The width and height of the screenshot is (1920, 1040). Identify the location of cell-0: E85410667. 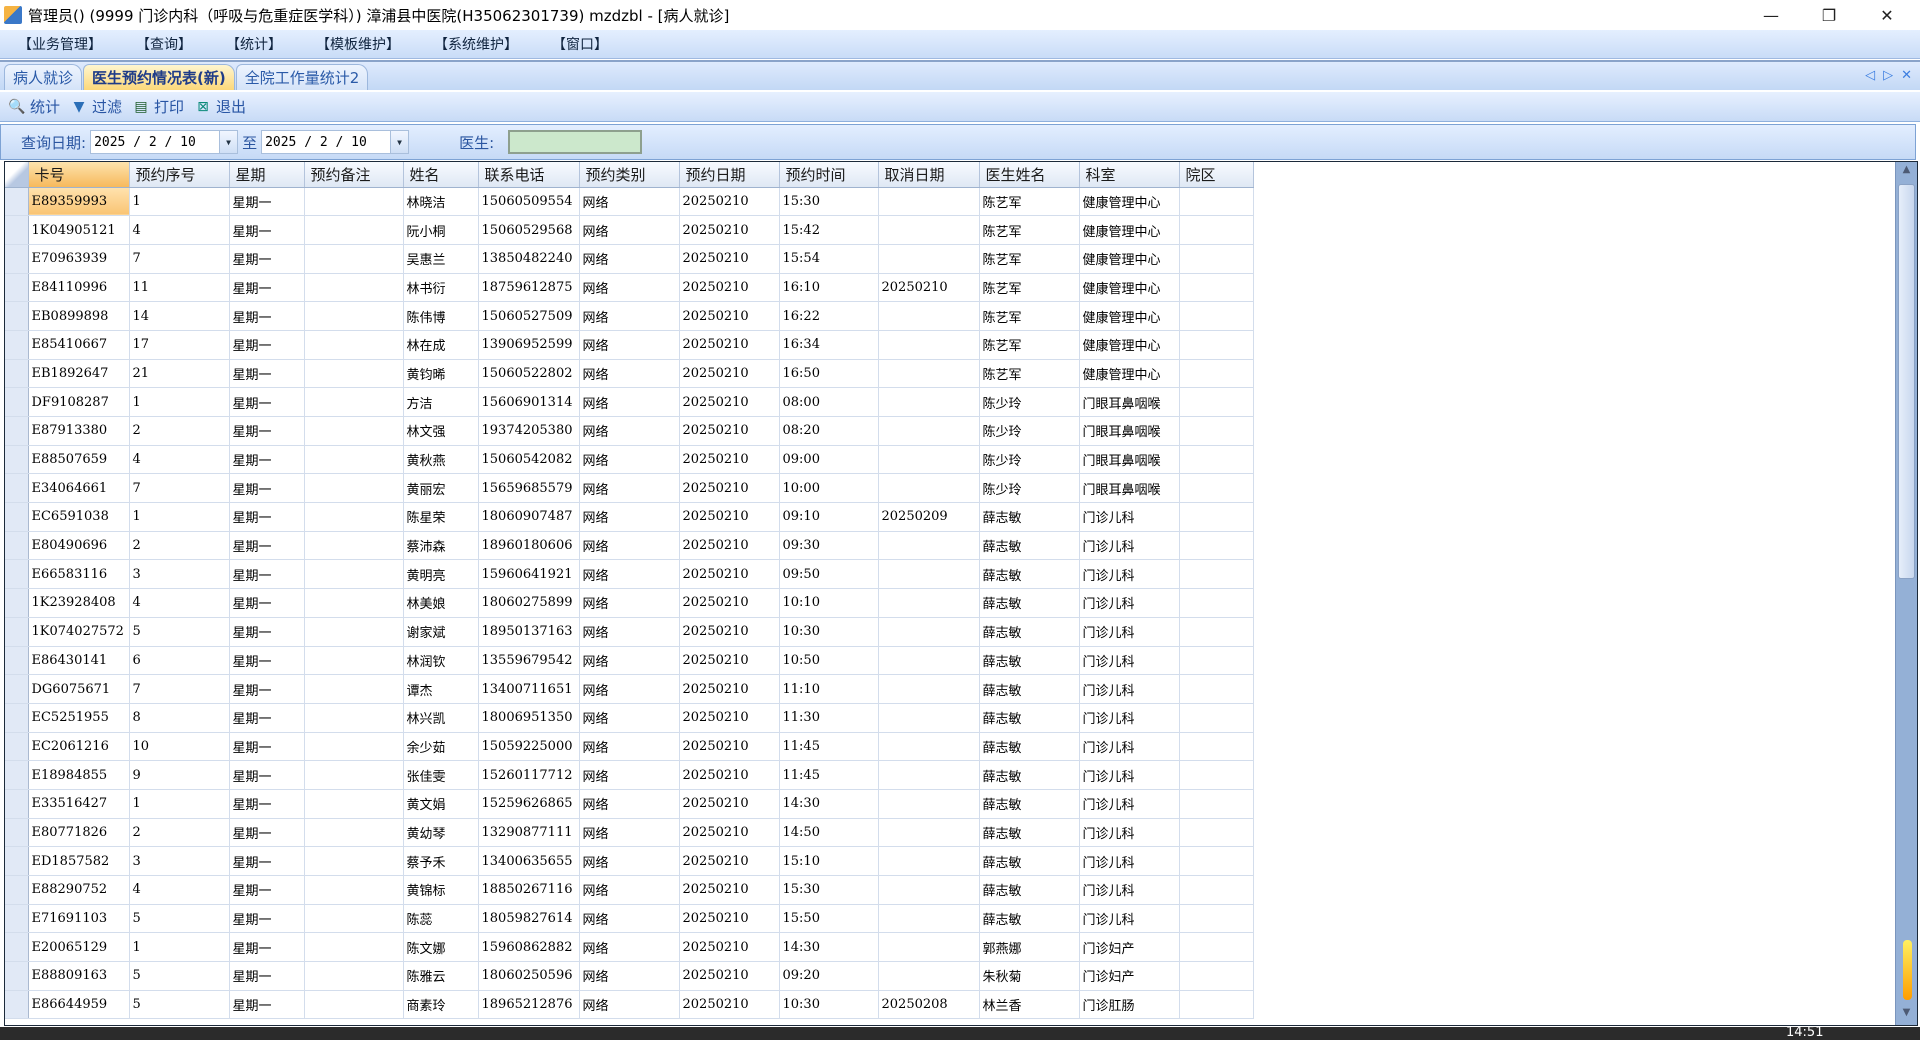
(79, 345).